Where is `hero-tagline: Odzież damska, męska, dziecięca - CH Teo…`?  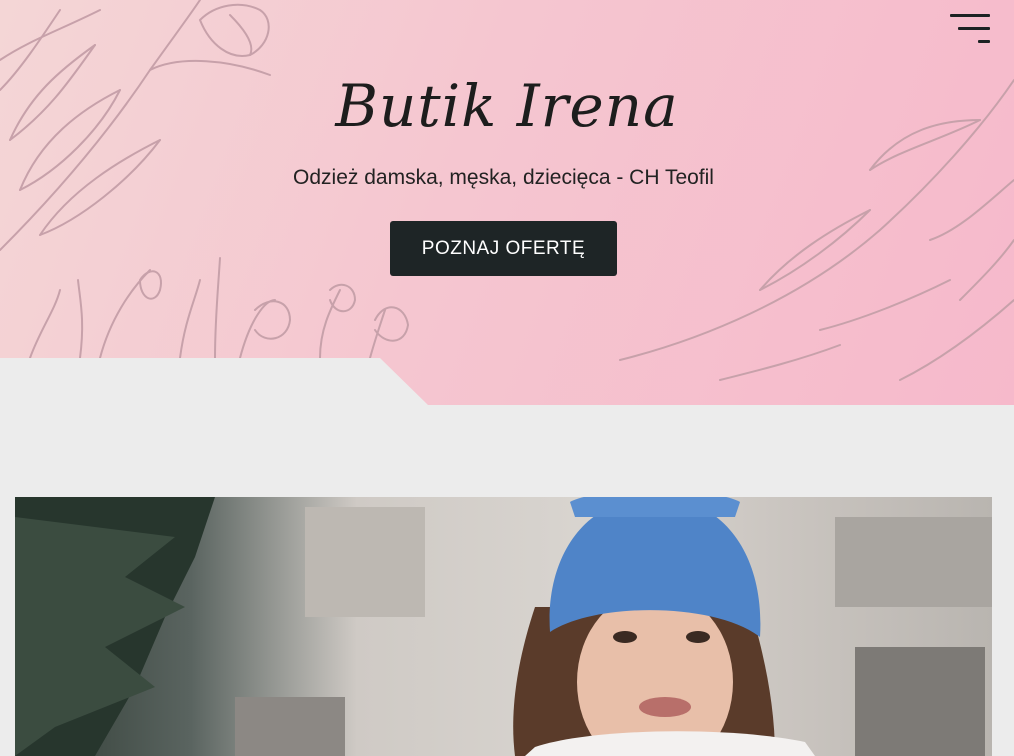 hero-tagline: Odzież damska, męska, dziecięca - CH Teo… is located at coordinates (503, 177).